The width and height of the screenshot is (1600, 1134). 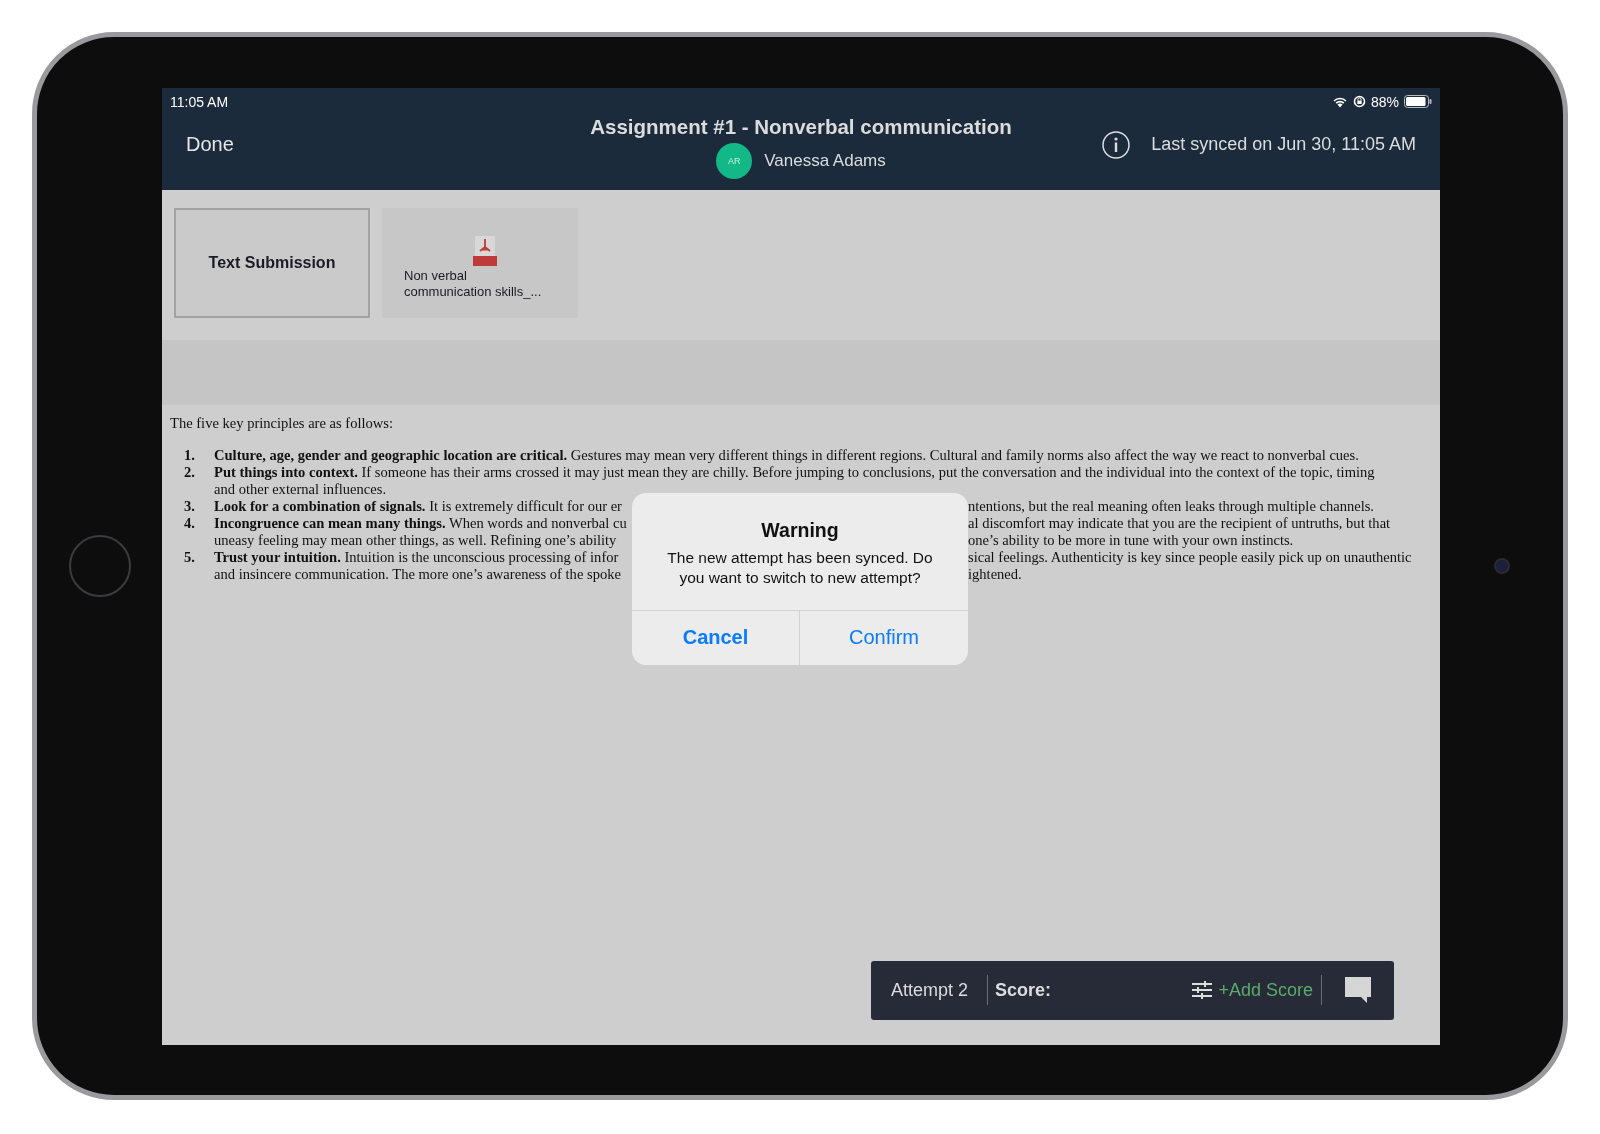 What do you see at coordinates (1359, 101) in the screenshot?
I see `rotation-lock-icon` at bounding box center [1359, 101].